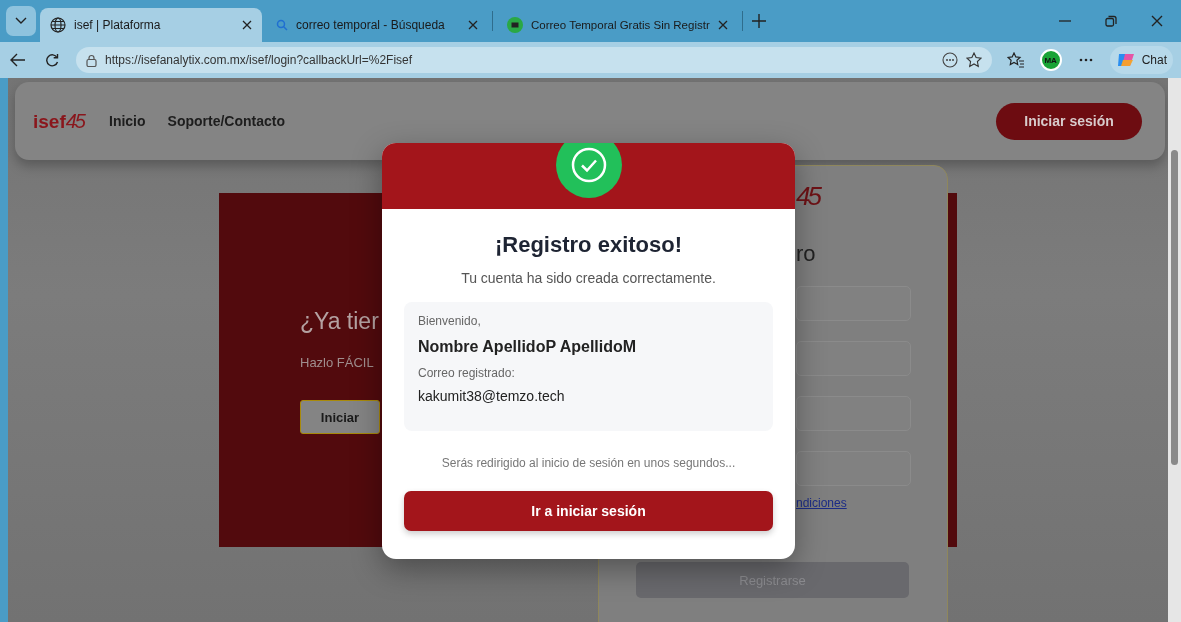 The height and width of the screenshot is (622, 1181). What do you see at coordinates (1174, 350) in the screenshot?
I see `scrollbar` at bounding box center [1174, 350].